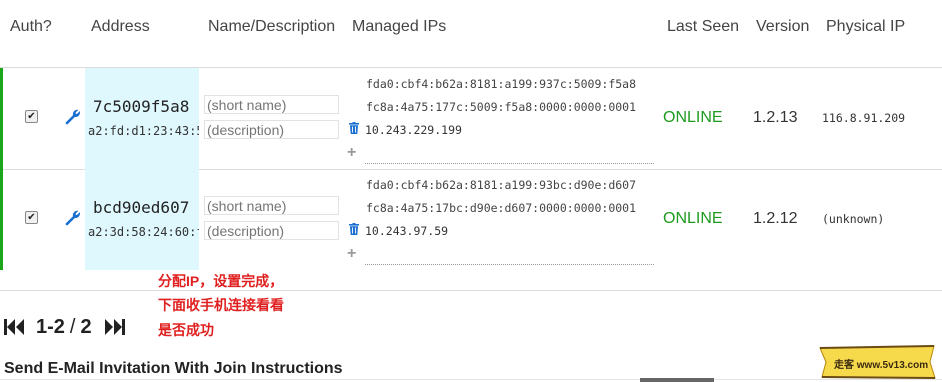 The height and width of the screenshot is (382, 942). I want to click on header-address: Address, so click(120, 26).